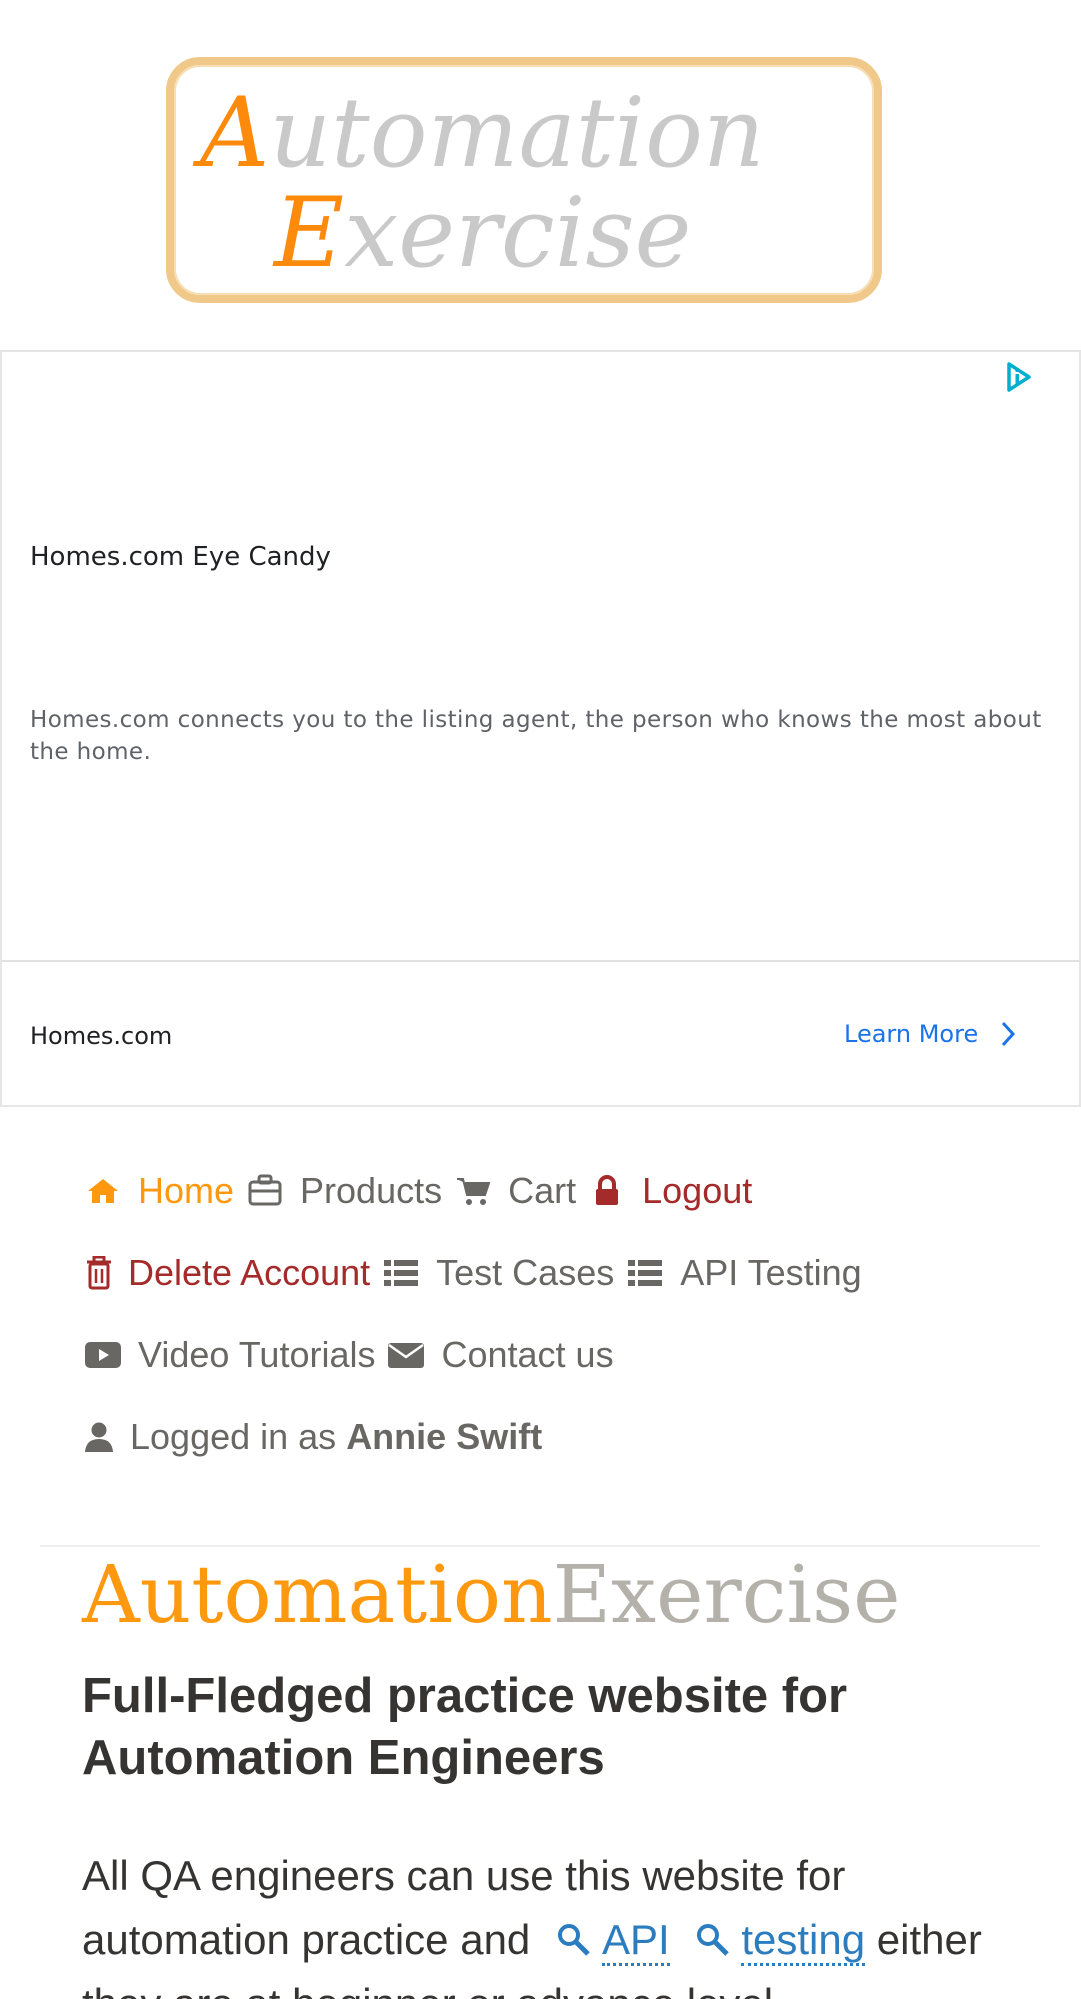 The image size is (1081, 1999). Describe the element at coordinates (257, 1354) in the screenshot. I see `nav-video-tutorials-label: Video Tutorials` at that location.